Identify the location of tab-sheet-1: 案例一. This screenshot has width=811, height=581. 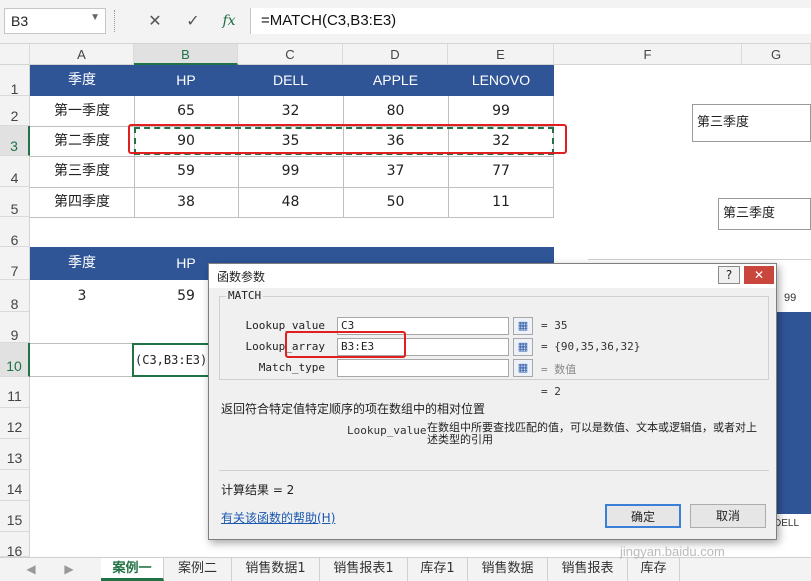
(132, 569).